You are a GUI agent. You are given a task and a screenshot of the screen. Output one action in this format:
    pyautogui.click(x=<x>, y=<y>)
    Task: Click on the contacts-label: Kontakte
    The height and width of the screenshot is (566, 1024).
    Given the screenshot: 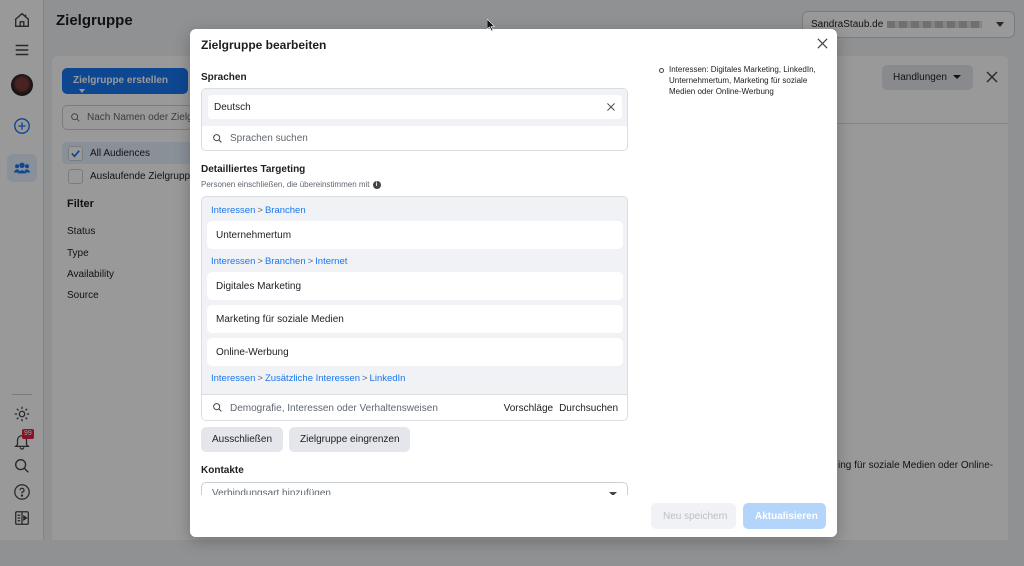 What is the action you would take?
    pyautogui.click(x=222, y=470)
    